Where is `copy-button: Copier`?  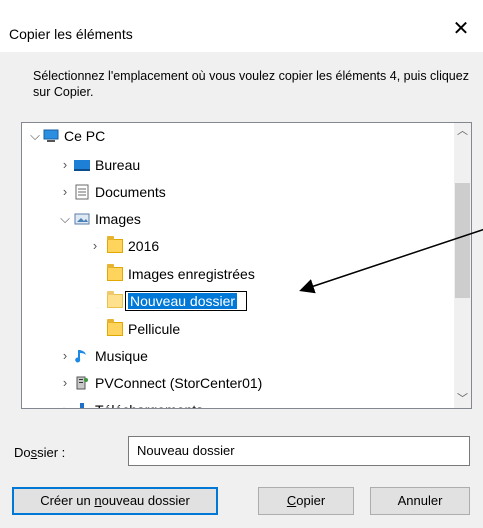
copy-button: Copier is located at coordinates (306, 501).